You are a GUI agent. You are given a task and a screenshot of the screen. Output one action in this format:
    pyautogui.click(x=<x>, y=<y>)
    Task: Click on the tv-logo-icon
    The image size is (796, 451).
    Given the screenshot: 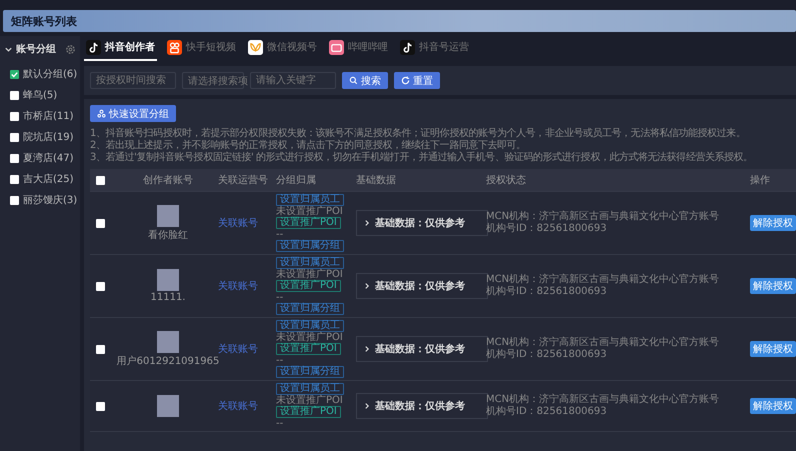 What is the action you would take?
    pyautogui.click(x=336, y=47)
    